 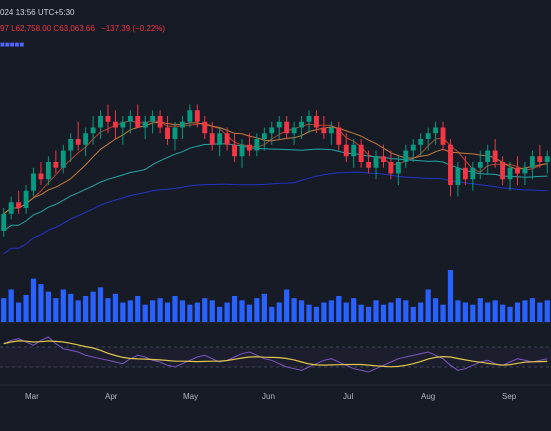 I want to click on ohlc-change: −137.39 (−0.22%), so click(x=133, y=28).